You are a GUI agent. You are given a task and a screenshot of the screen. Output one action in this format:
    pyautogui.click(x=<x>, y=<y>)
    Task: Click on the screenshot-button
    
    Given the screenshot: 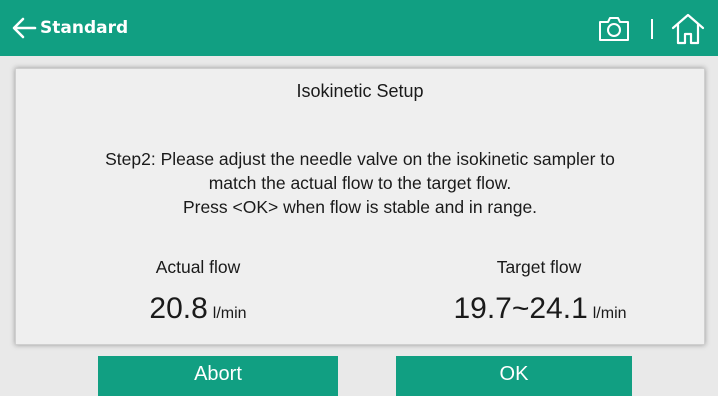 What is the action you would take?
    pyautogui.click(x=614, y=29)
    